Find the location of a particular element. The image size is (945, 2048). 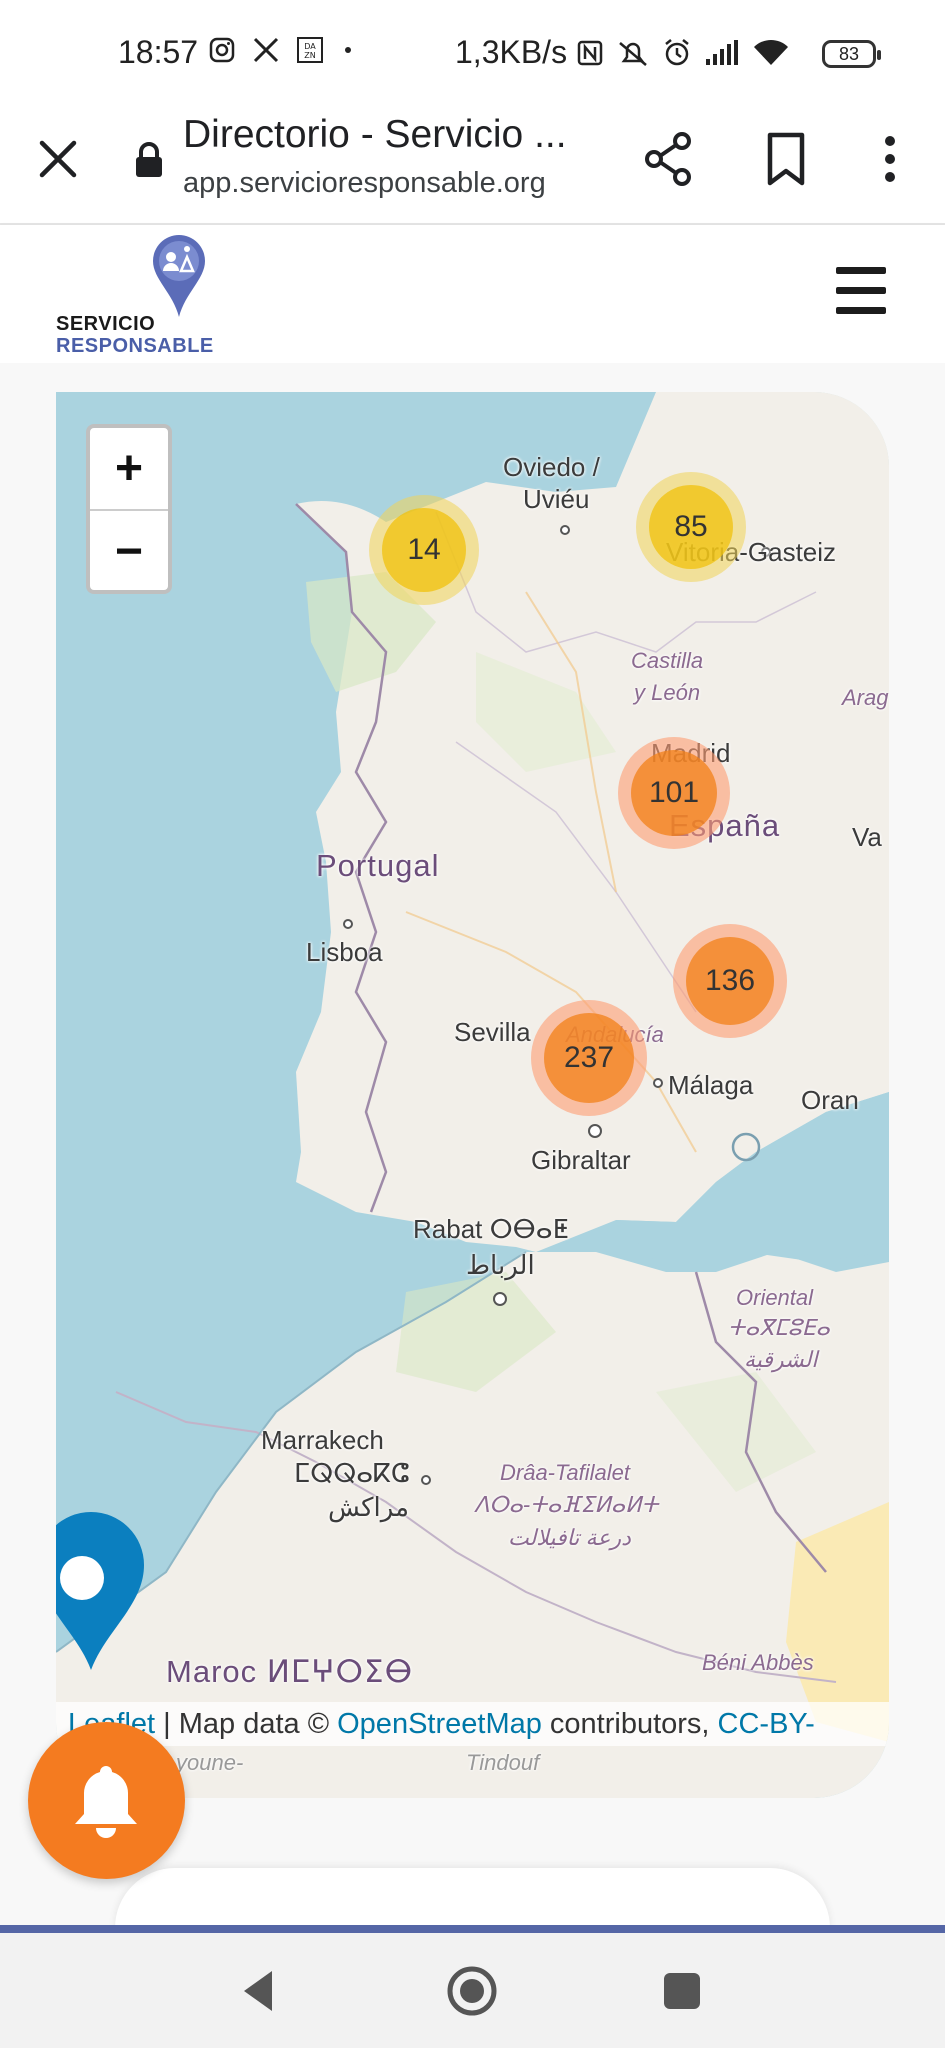

dazn-icon: DAZN is located at coordinates (310, 50).